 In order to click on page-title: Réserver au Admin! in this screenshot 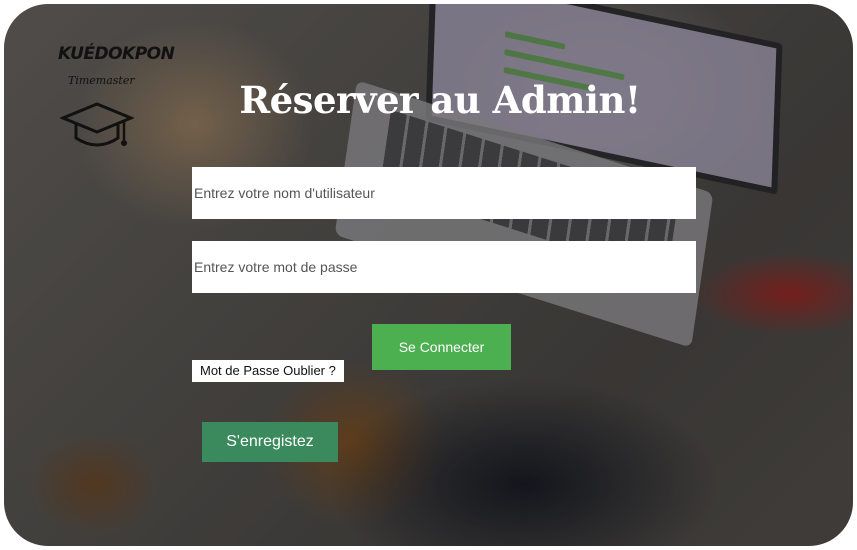, I will do `click(440, 100)`.